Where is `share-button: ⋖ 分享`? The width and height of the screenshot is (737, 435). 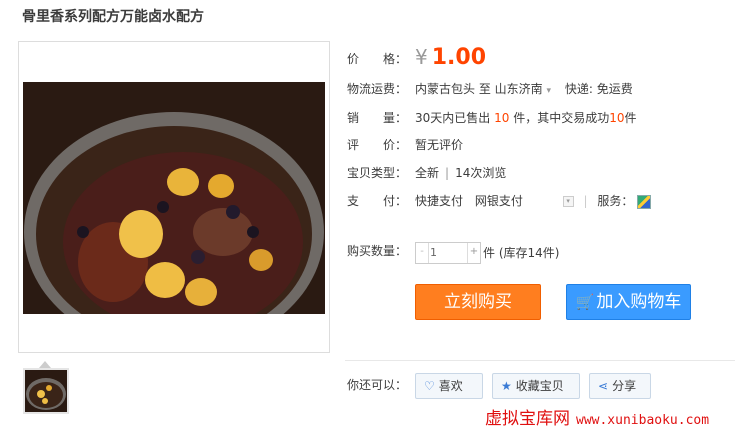 share-button: ⋖ 分享 is located at coordinates (620, 386).